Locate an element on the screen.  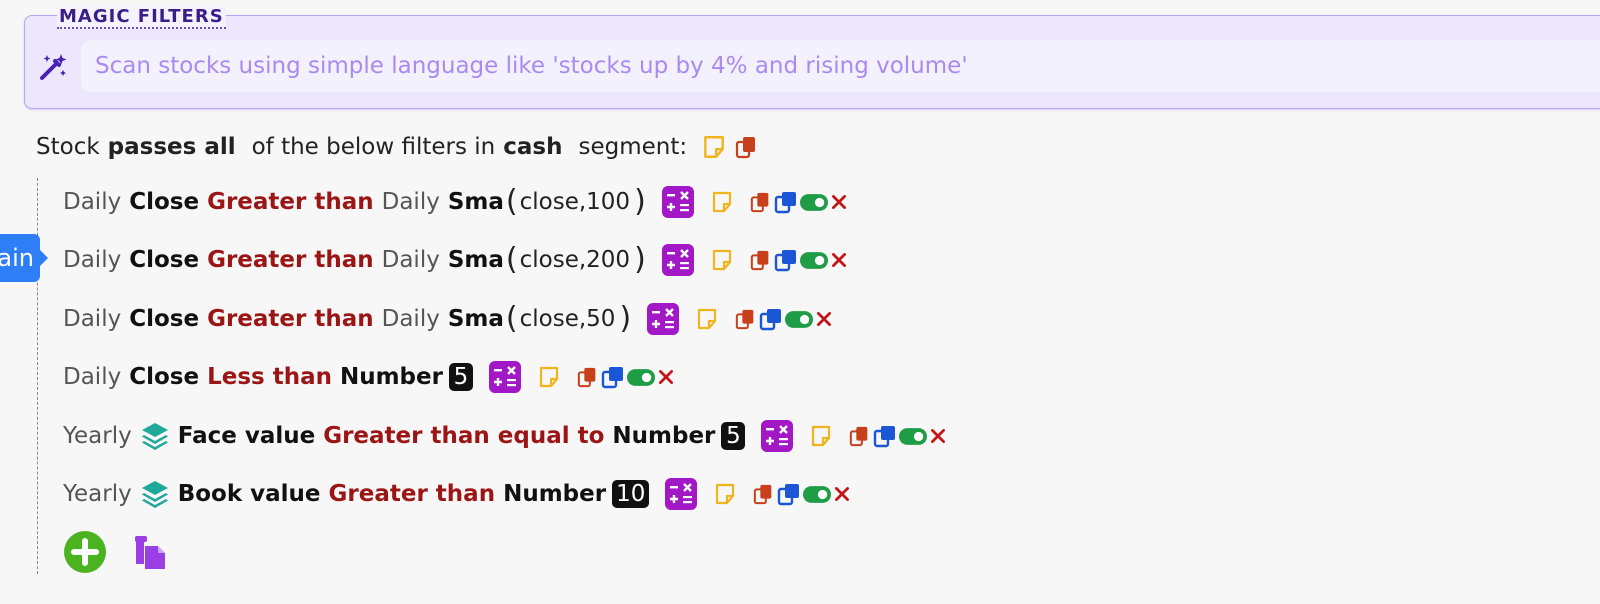
rhs-args: close,200 is located at coordinates (575, 260).